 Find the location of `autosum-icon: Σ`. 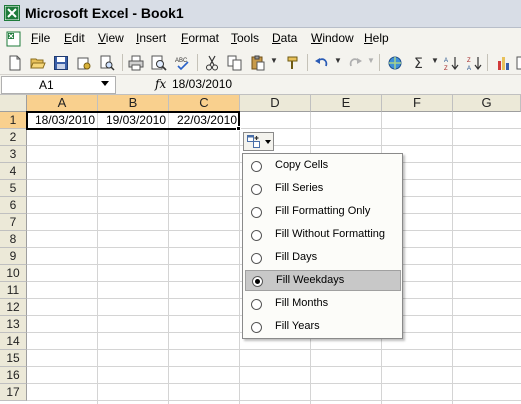

autosum-icon: Σ is located at coordinates (419, 62).